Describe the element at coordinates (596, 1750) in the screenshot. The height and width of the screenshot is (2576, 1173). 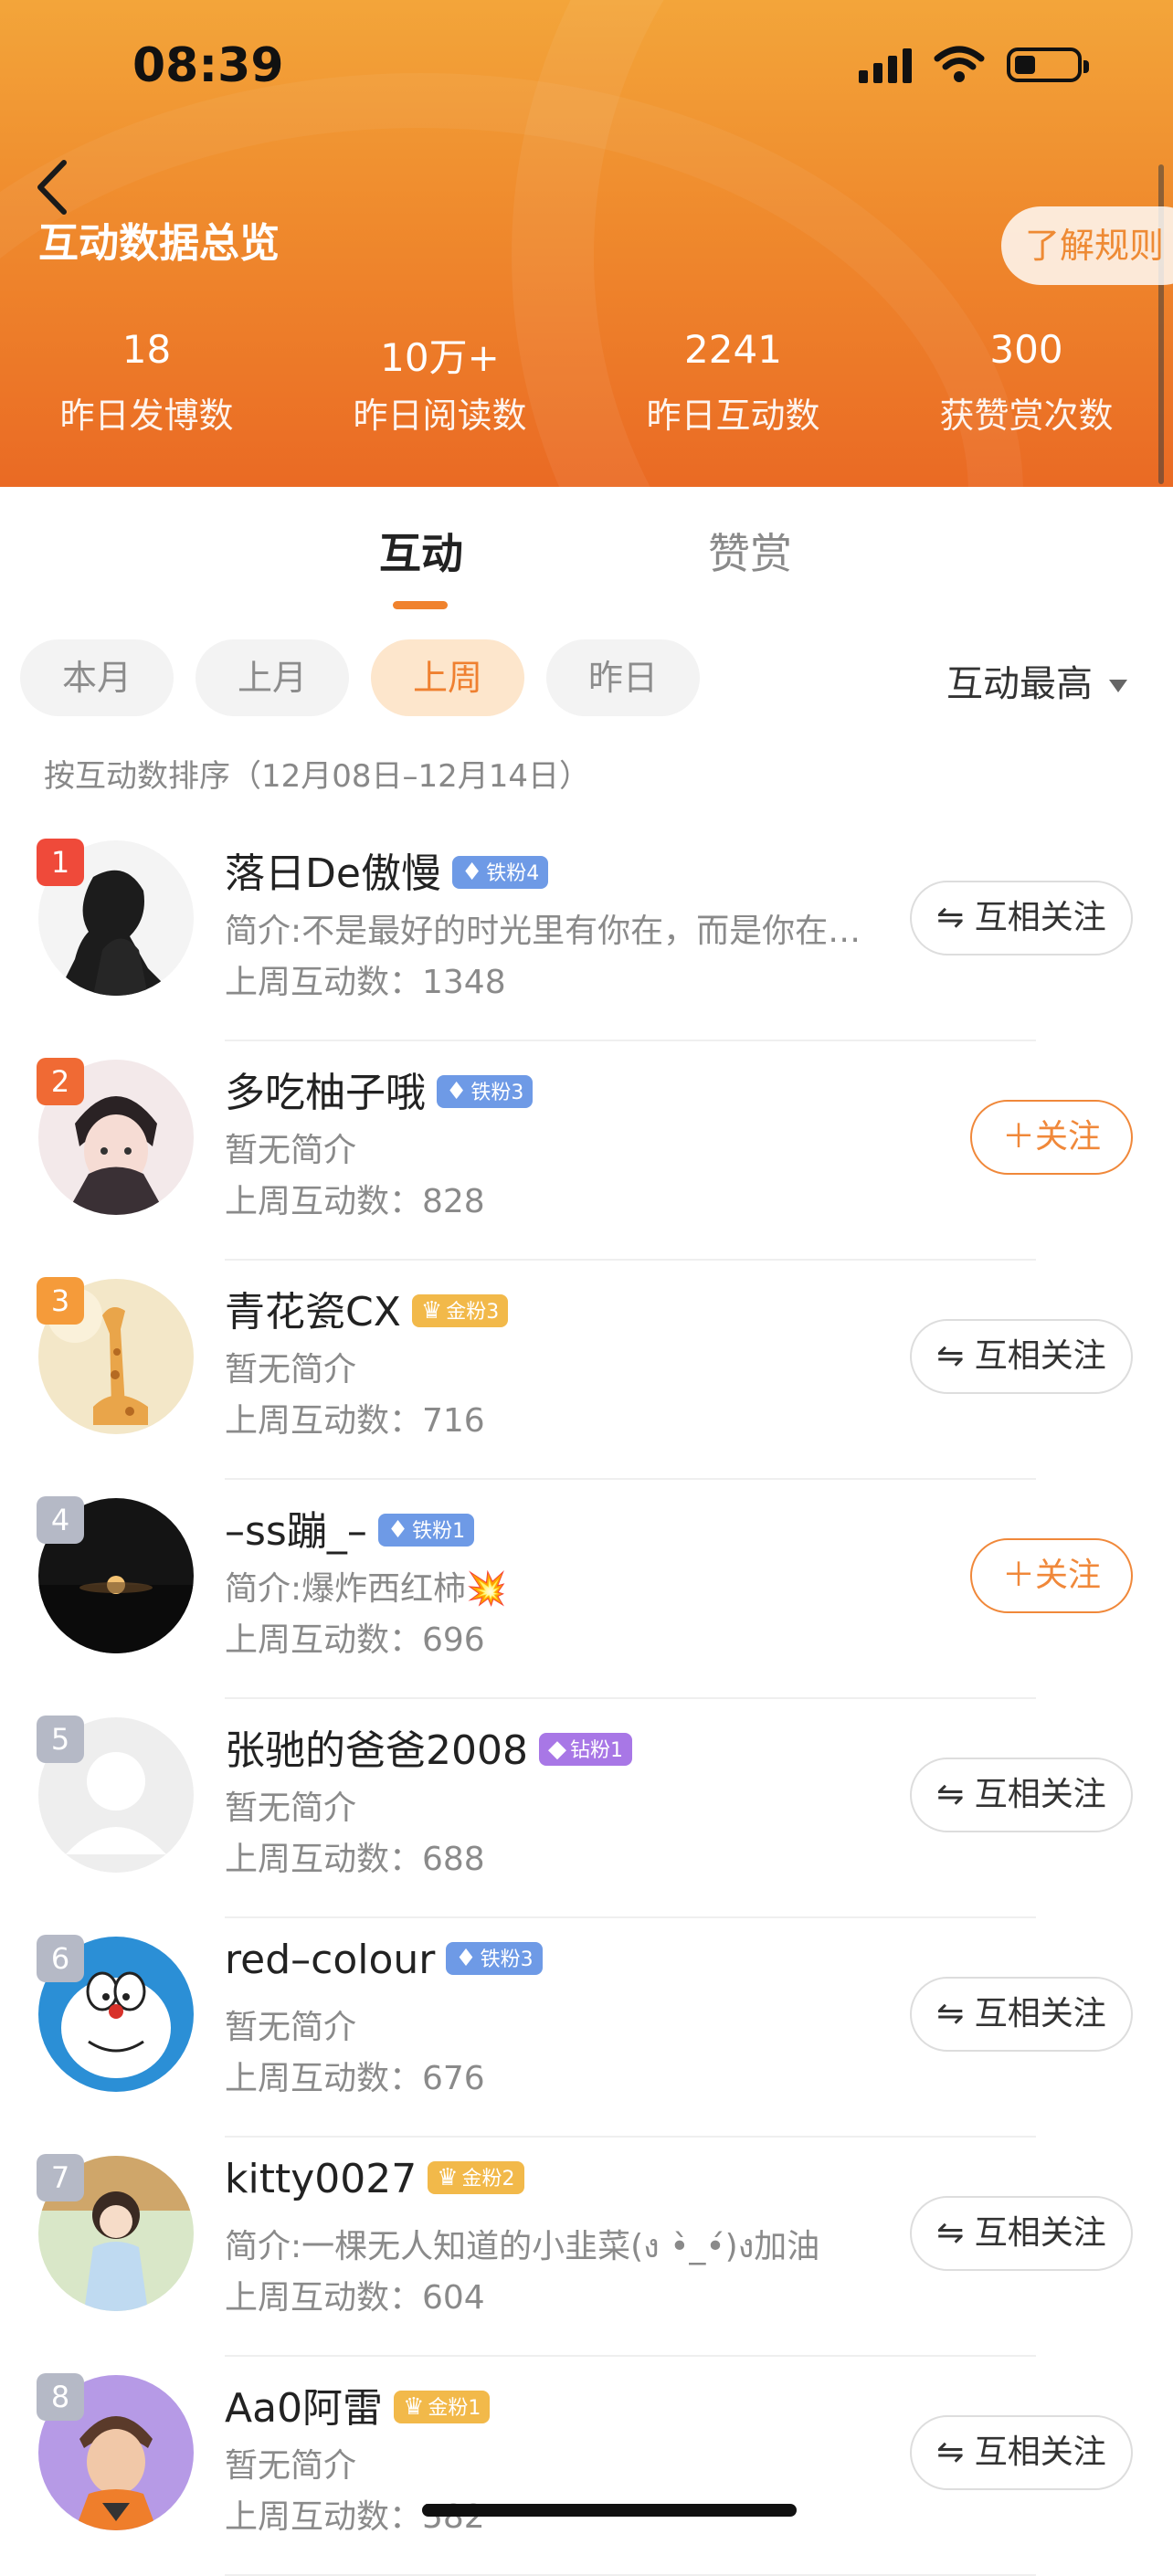
I see `fan-level-label: 钻粉1` at that location.